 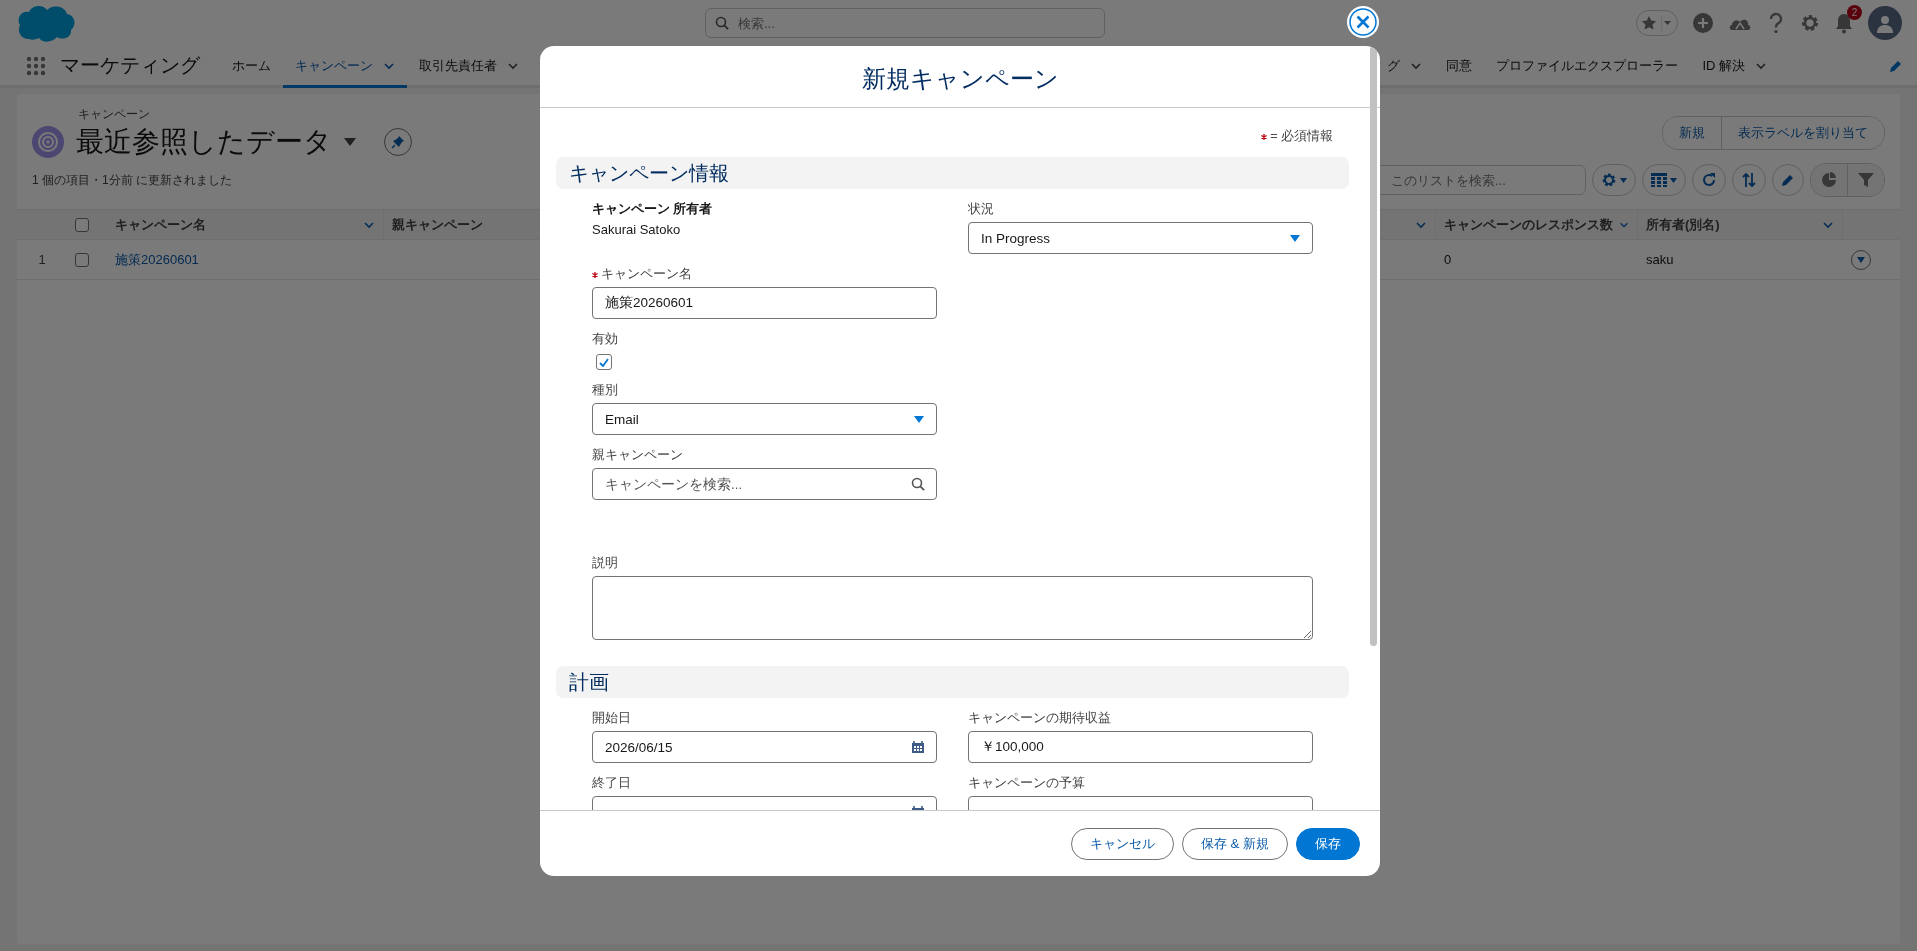 I want to click on plus-icon, so click(x=1703, y=23).